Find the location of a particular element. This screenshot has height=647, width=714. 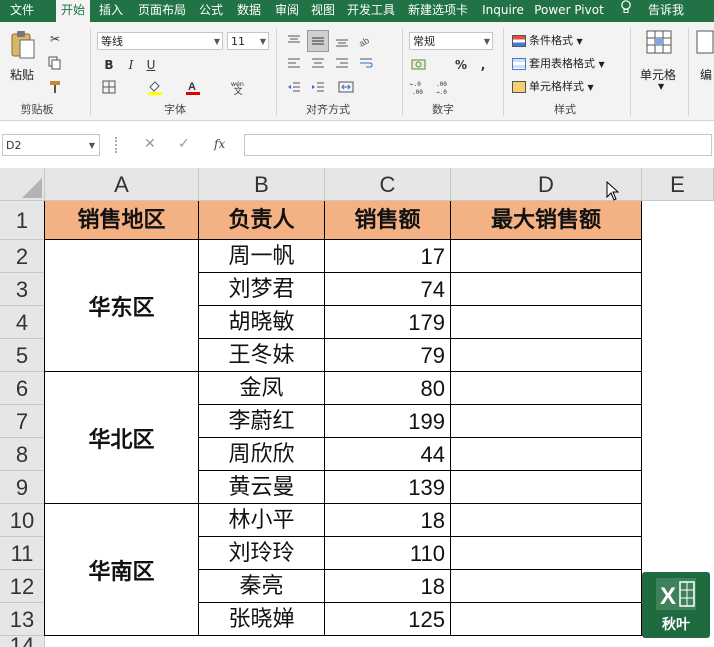

percent-icon: % is located at coordinates (461, 65).